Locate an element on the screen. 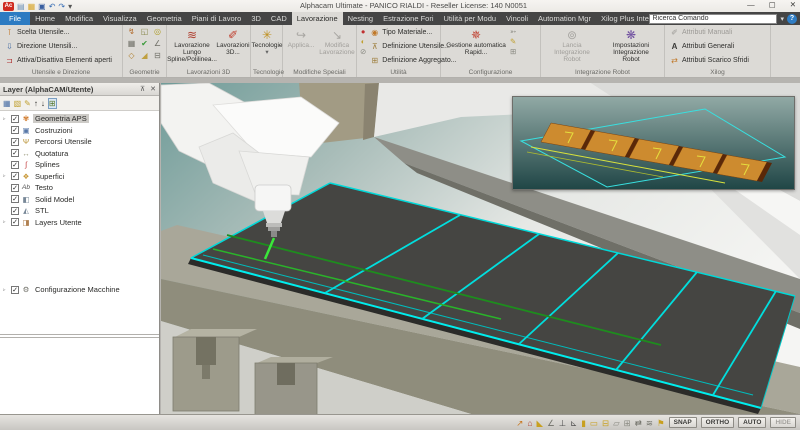 Image resolution: width=800 pixels, height=430 pixels. qat-customize-icon: ▾ is located at coordinates (70, 6).